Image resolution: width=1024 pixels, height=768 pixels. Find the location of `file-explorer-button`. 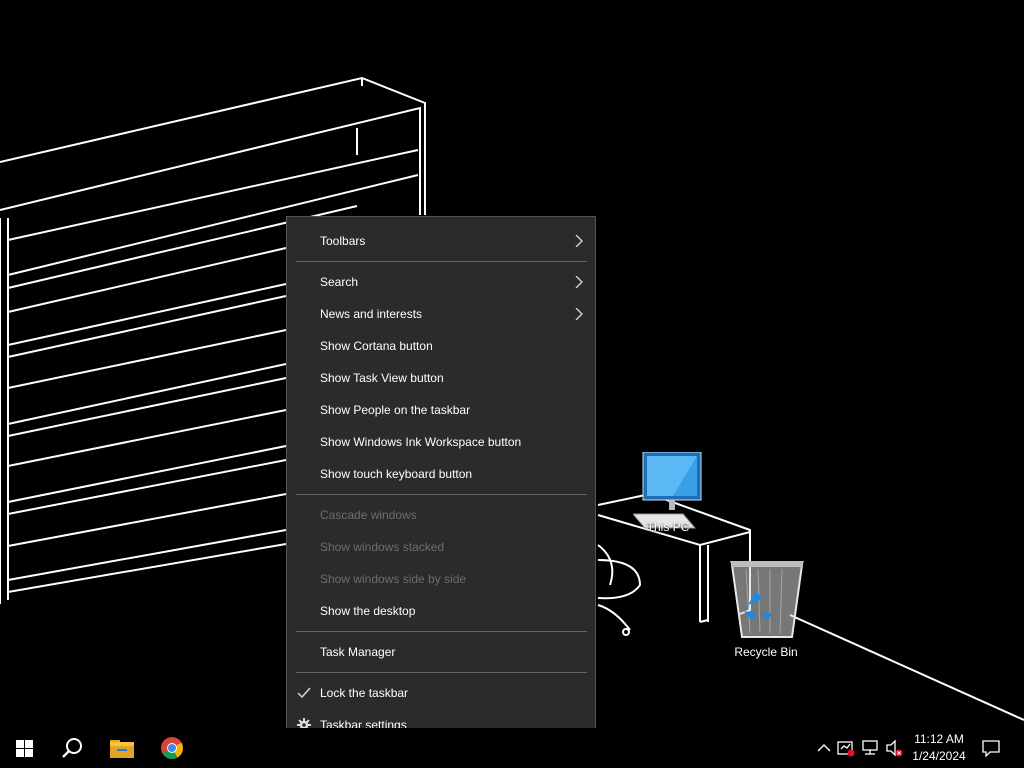

file-explorer-button is located at coordinates (122, 748).